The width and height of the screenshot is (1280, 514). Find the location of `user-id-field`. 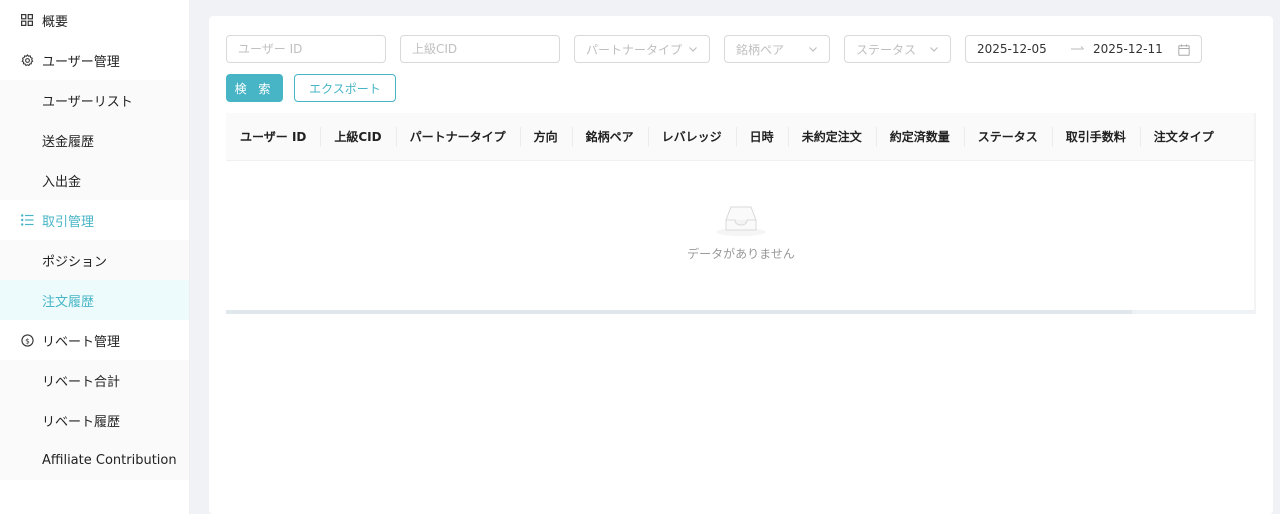

user-id-field is located at coordinates (306, 49).